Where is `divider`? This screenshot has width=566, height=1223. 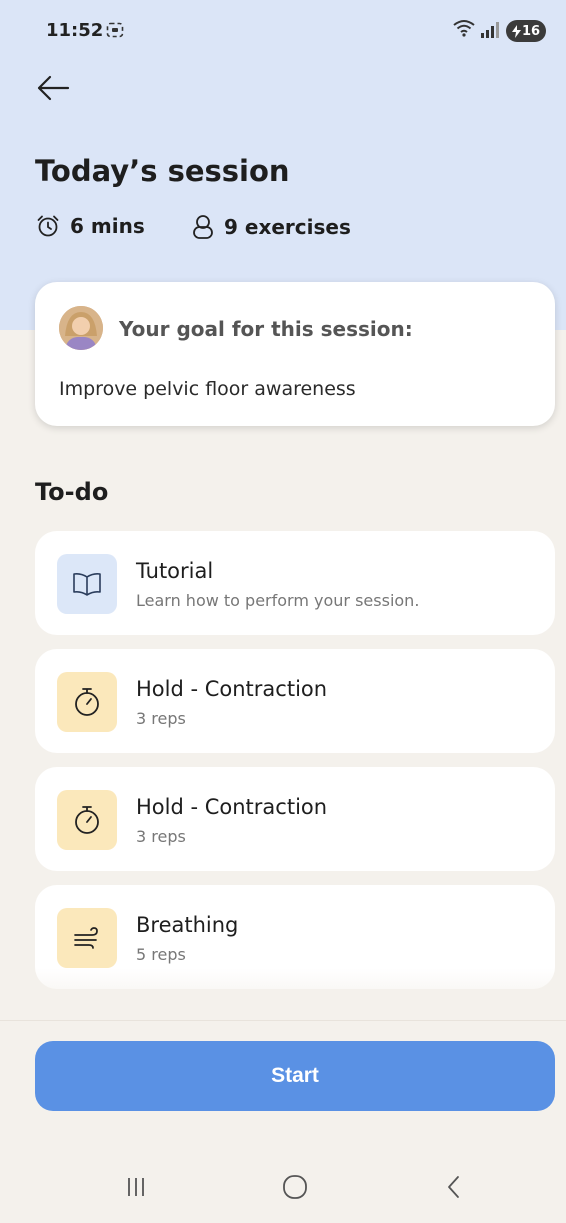
divider is located at coordinates (283, 1020).